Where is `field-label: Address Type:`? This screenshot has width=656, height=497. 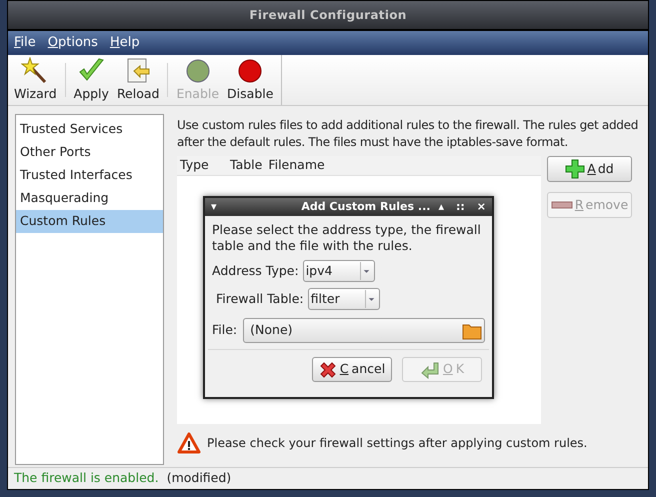
field-label: Address Type: is located at coordinates (255, 271).